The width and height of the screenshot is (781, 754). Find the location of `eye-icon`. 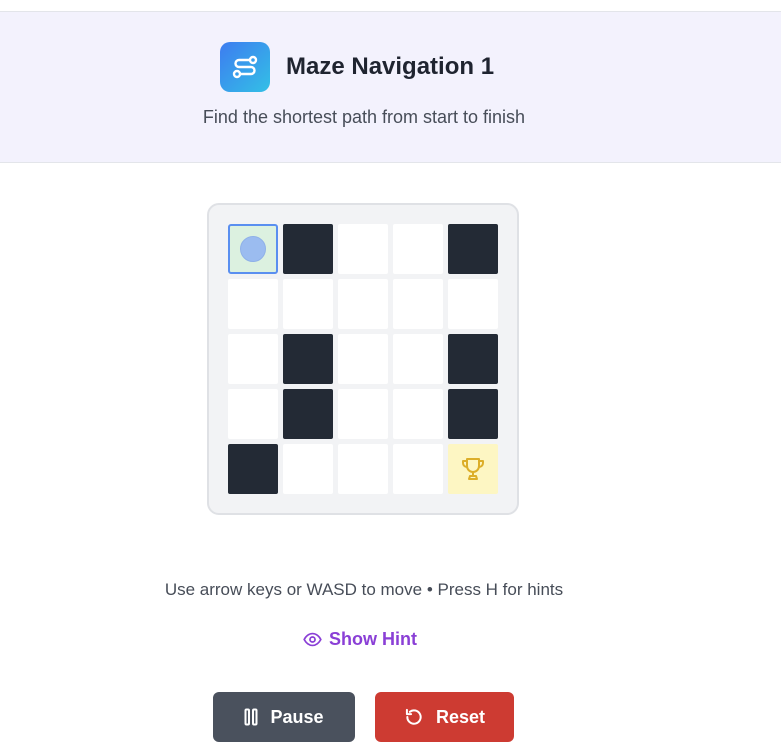

eye-icon is located at coordinates (312, 639).